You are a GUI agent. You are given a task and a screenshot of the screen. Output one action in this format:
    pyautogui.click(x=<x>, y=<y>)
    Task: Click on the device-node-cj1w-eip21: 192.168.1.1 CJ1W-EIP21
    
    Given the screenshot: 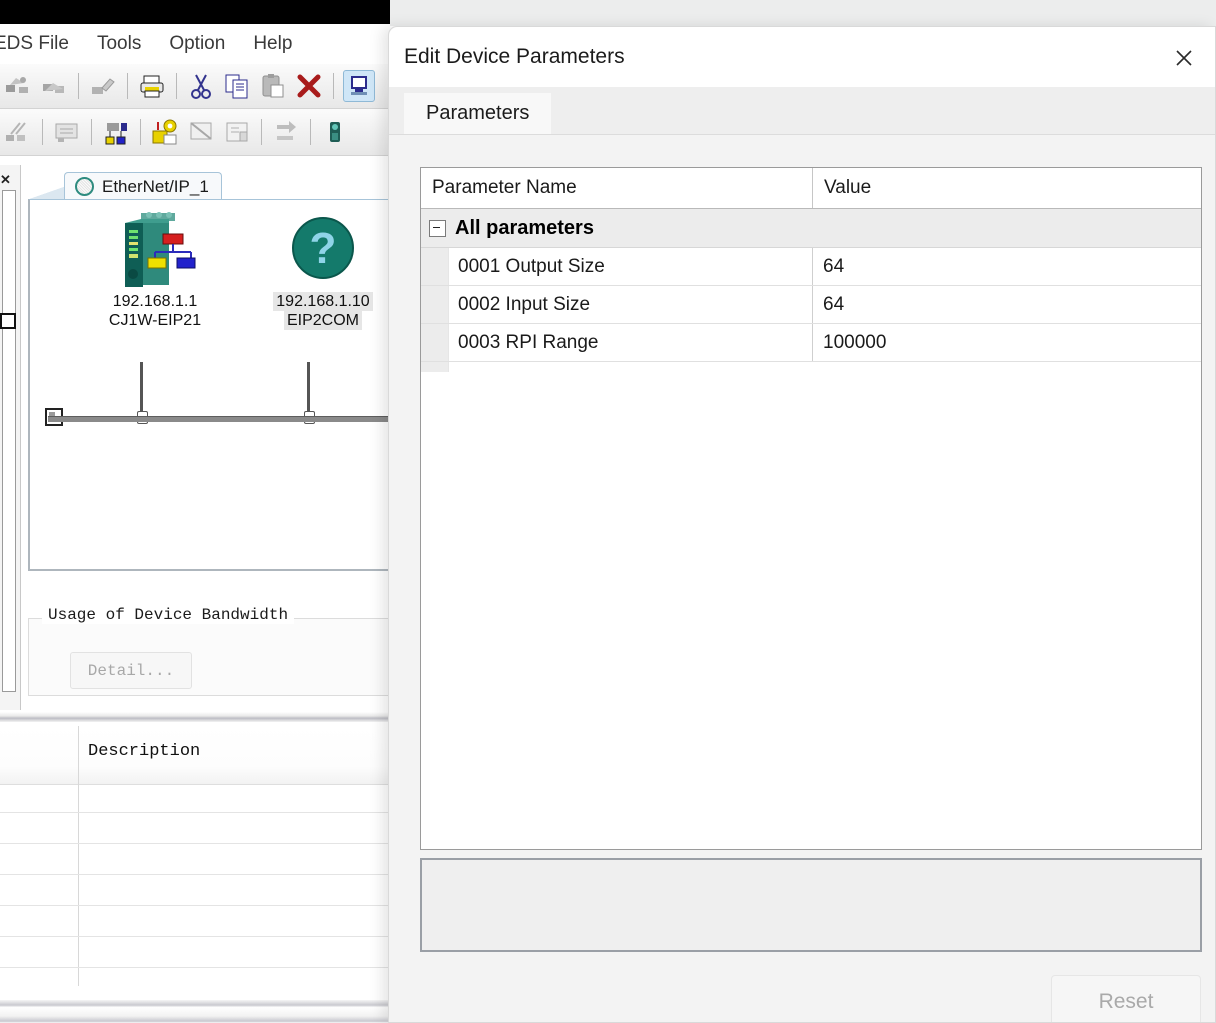 What is the action you would take?
    pyautogui.click(x=155, y=270)
    